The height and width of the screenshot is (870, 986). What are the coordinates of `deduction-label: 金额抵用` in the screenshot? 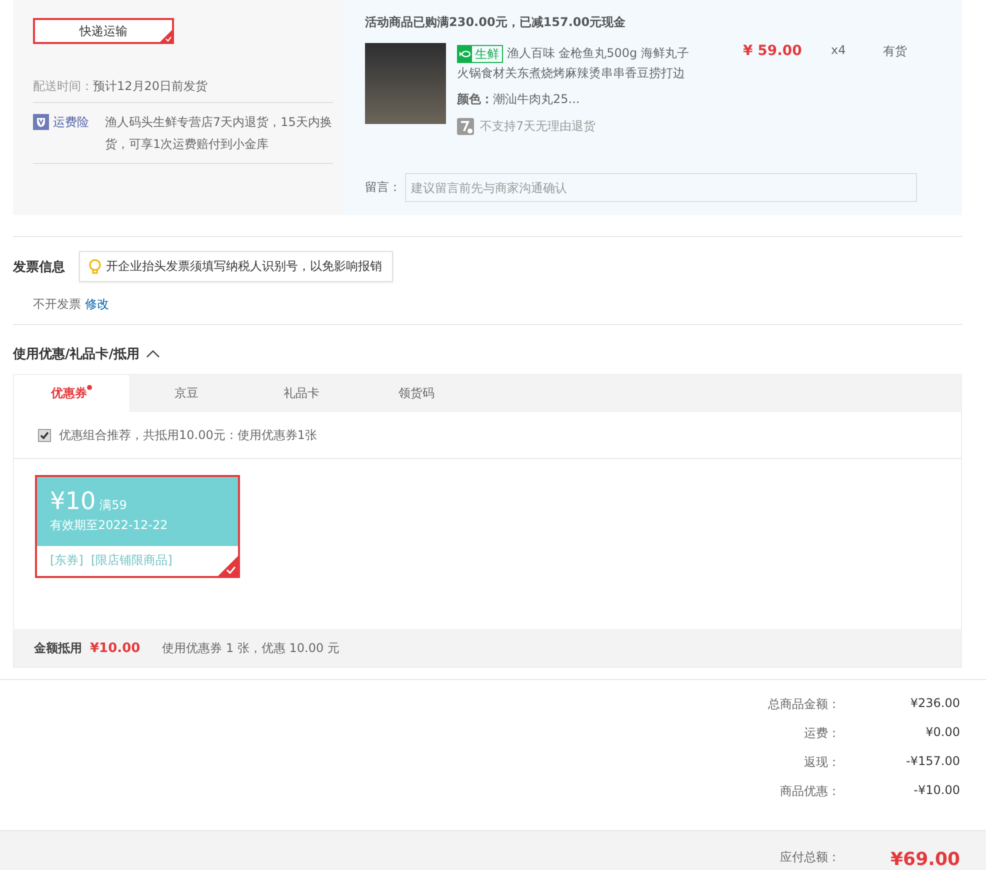 It's located at (58, 648).